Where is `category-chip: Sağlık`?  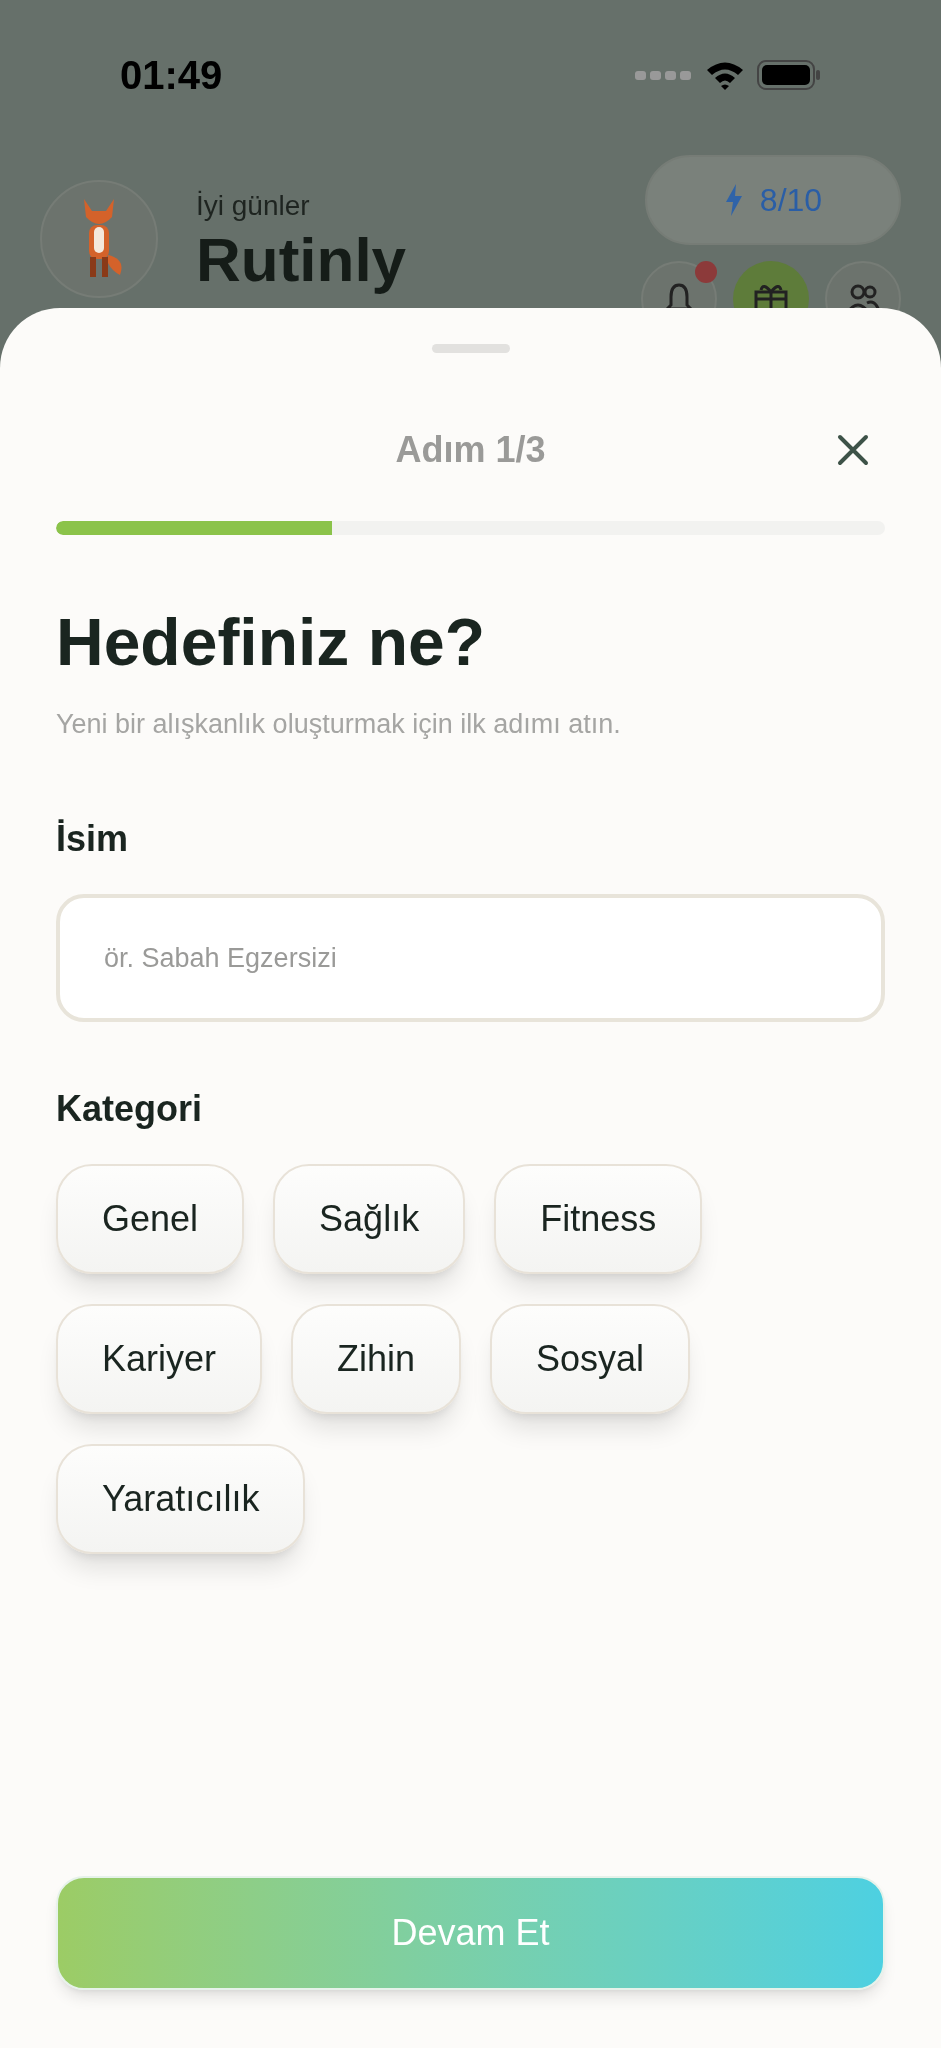
category-chip: Sağlık is located at coordinates (369, 1219).